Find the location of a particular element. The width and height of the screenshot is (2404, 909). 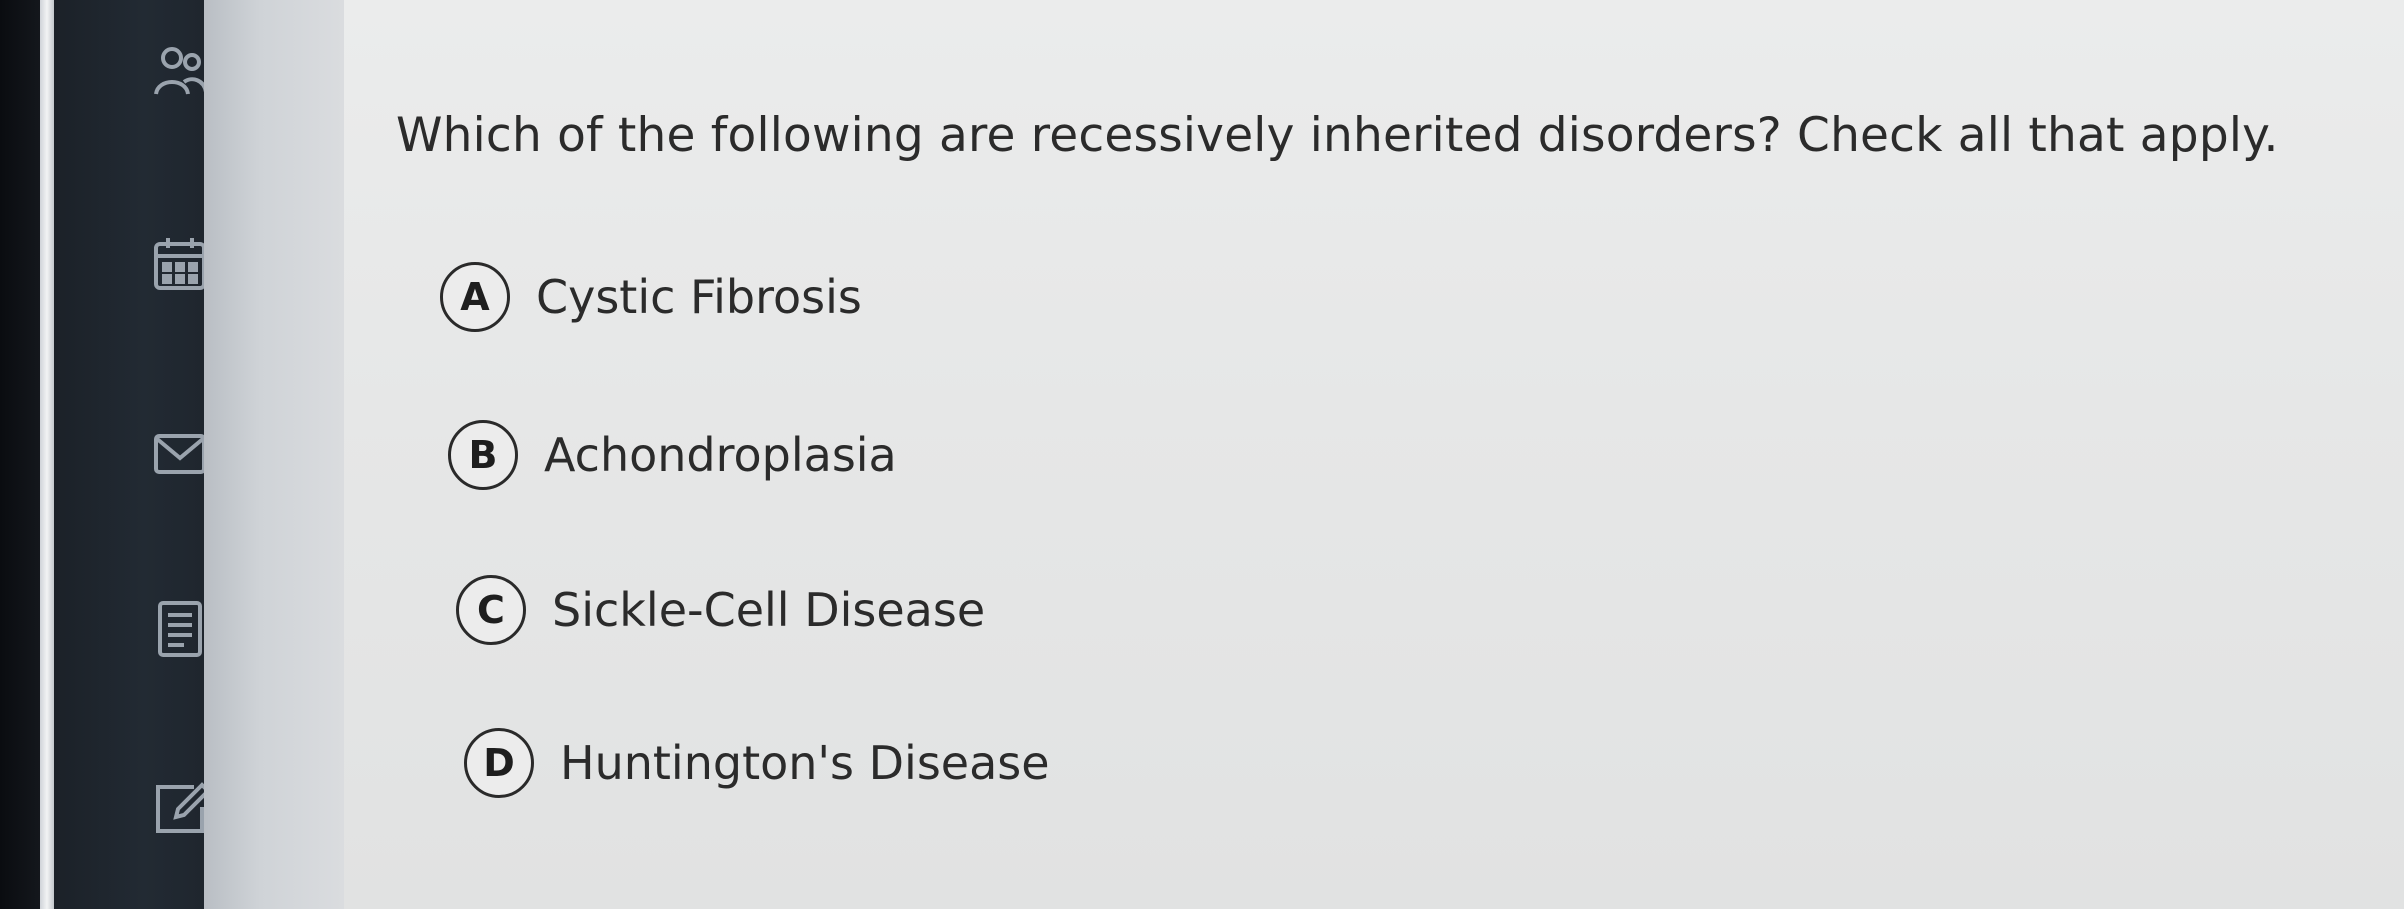

content-panel-edge is located at coordinates (274, 454).